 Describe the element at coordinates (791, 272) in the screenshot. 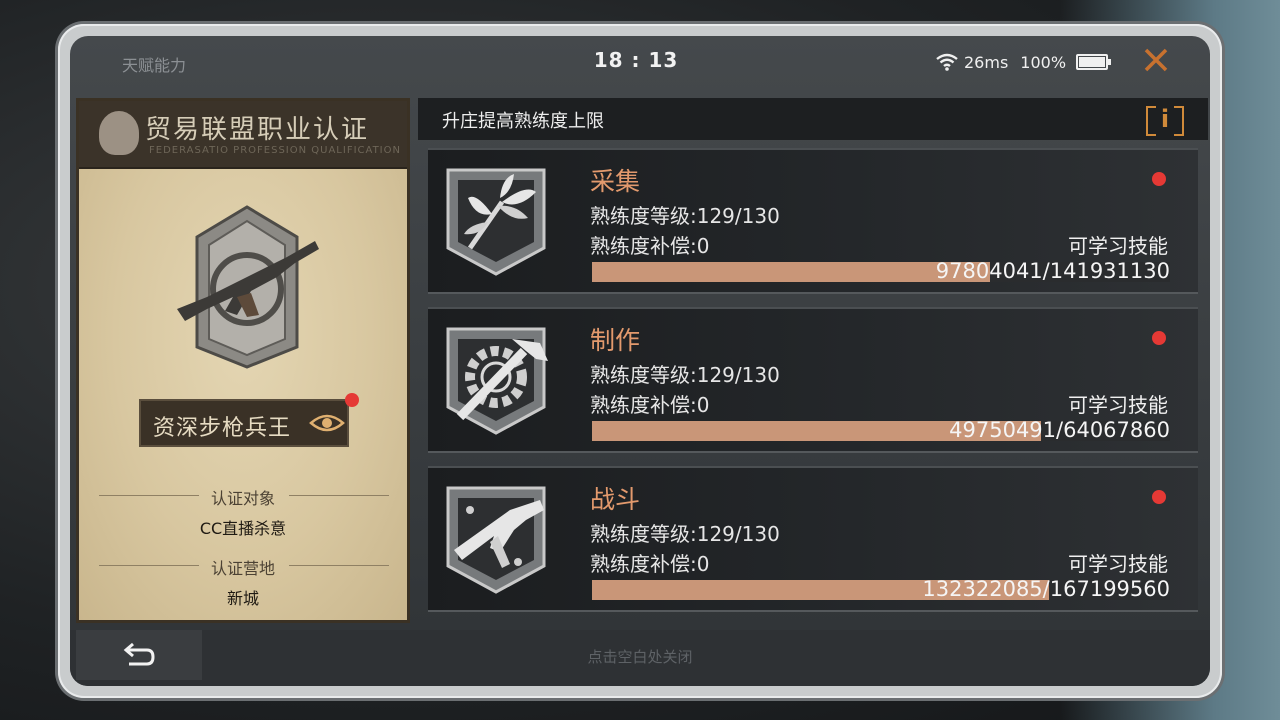

I see `progress-fill` at that location.